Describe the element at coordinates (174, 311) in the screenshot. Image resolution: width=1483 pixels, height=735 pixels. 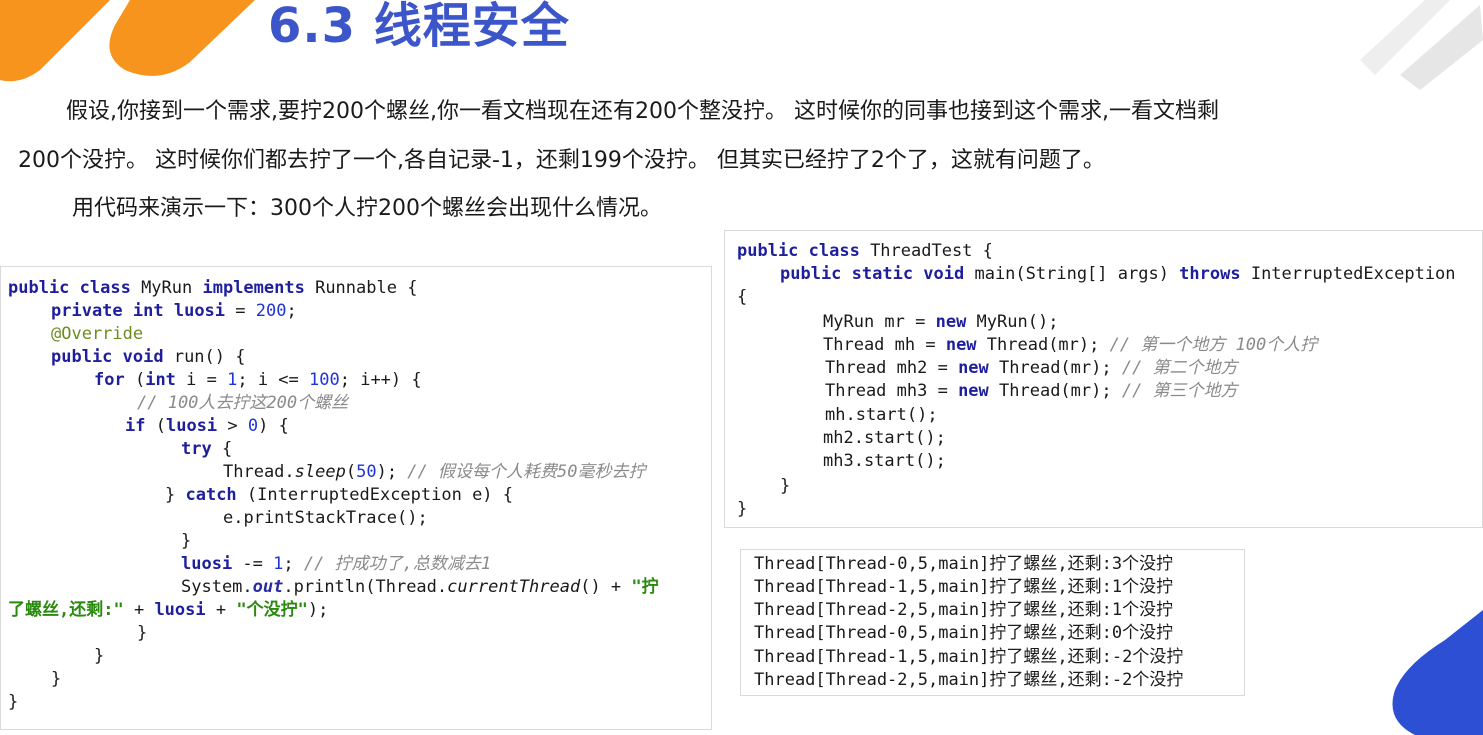
I see `code-line: private int luosi = 200;` at that location.